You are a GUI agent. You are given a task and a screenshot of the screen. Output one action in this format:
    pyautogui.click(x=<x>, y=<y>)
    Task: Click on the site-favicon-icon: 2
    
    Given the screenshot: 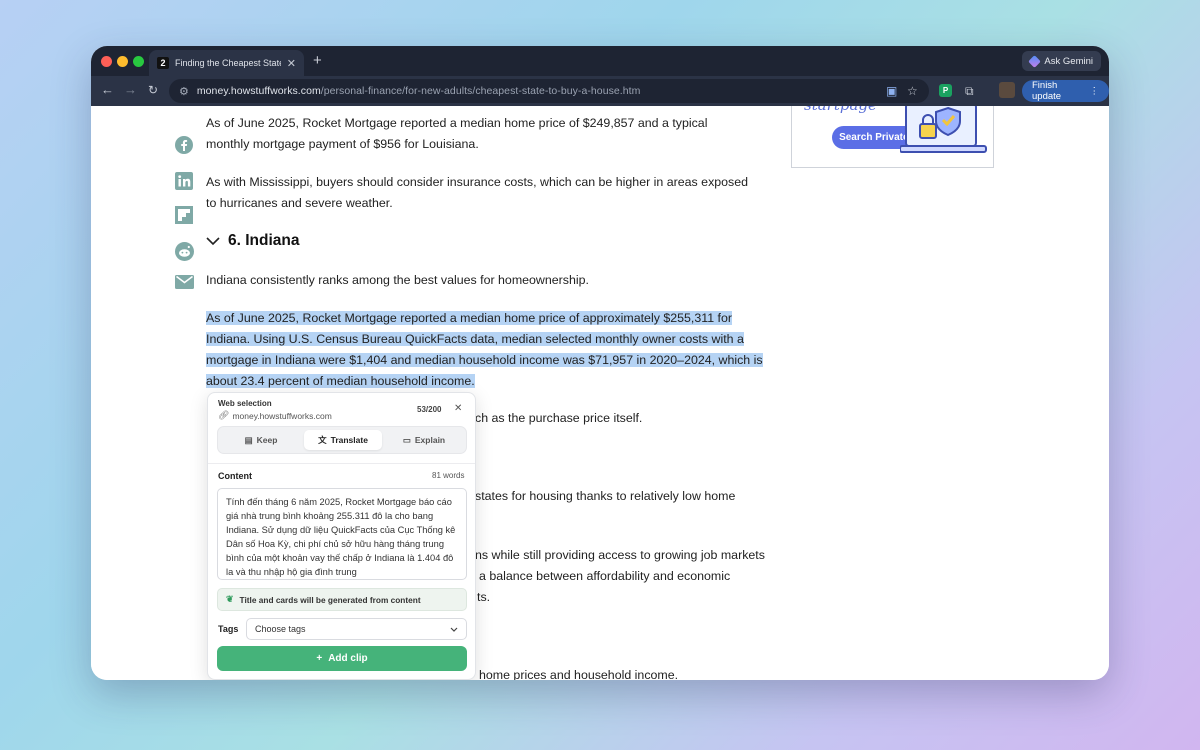 What is the action you would take?
    pyautogui.click(x=163, y=63)
    